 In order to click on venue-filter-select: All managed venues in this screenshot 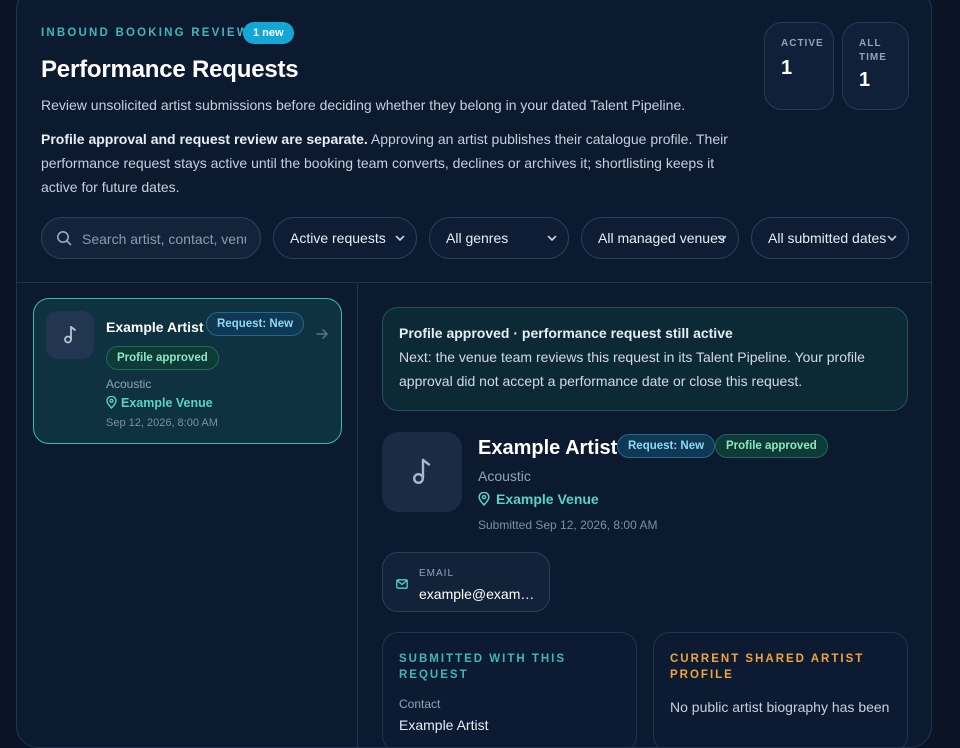, I will do `click(660, 238)`.